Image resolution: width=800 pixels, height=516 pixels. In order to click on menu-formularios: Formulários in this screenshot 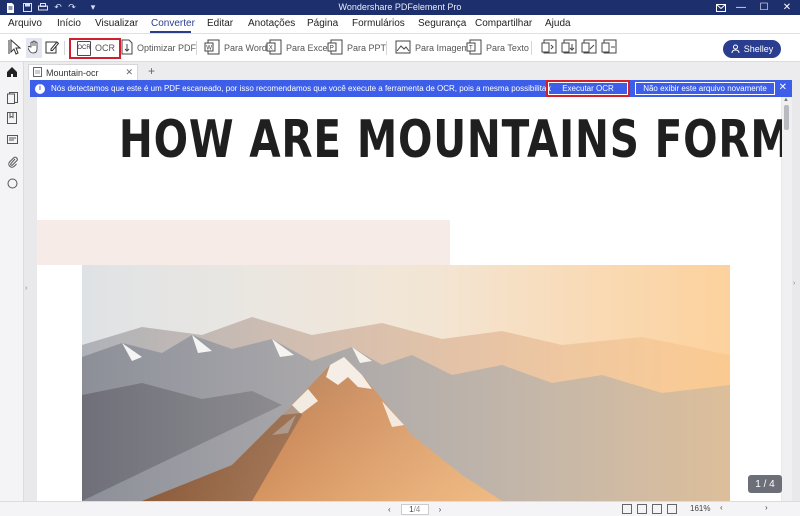, I will do `click(378, 23)`.